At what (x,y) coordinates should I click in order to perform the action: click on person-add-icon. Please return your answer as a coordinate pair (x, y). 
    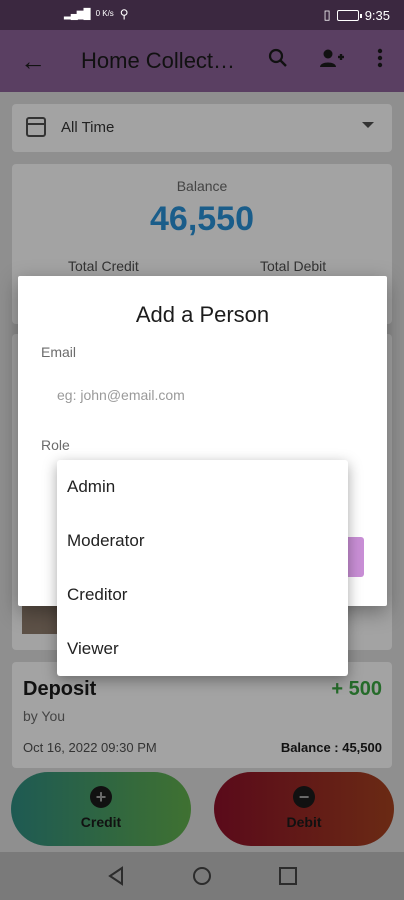
    Looking at the image, I should click on (332, 60).